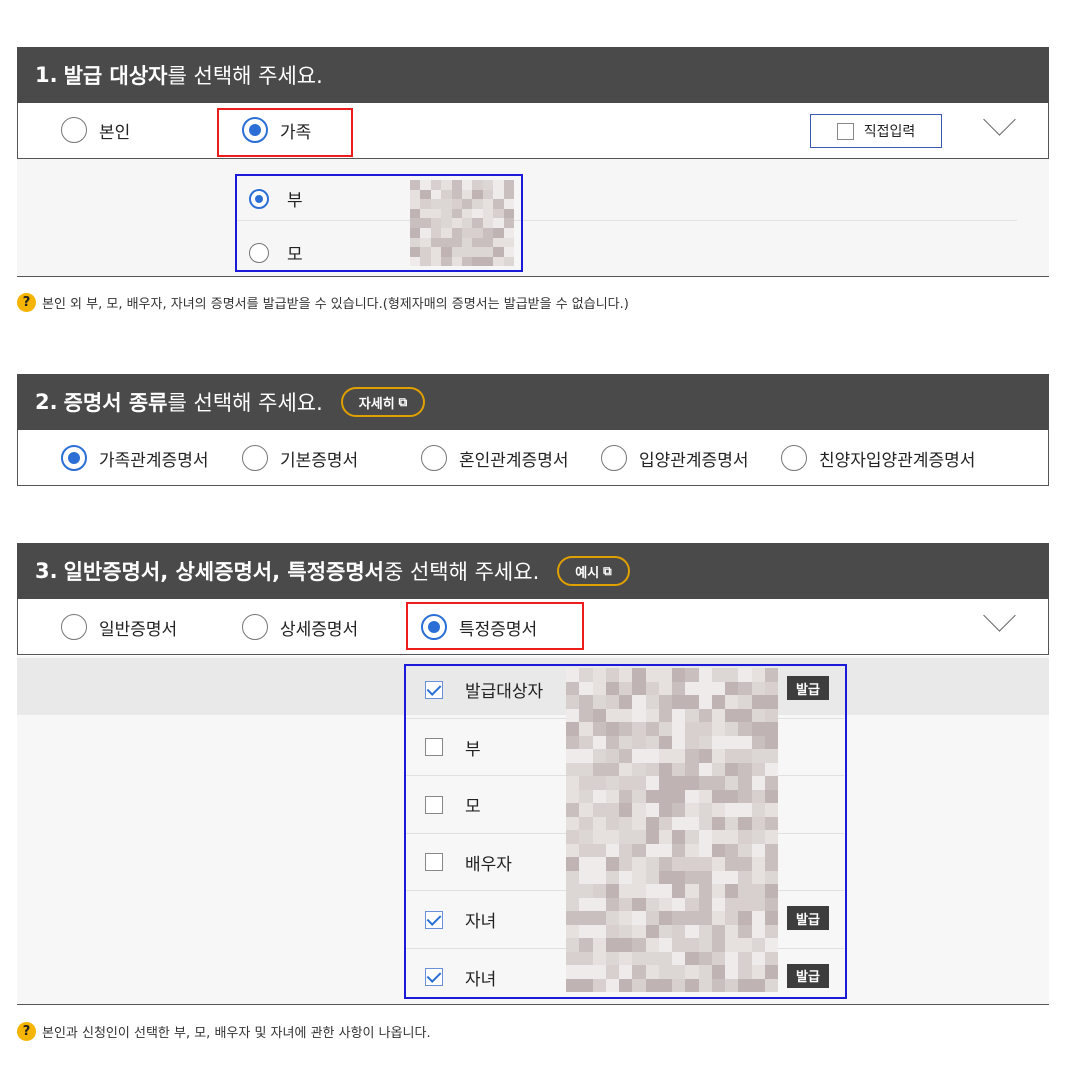  What do you see at coordinates (461, 572) in the screenshot?
I see `section3-title-rest: 중 선택해 주세요.` at bounding box center [461, 572].